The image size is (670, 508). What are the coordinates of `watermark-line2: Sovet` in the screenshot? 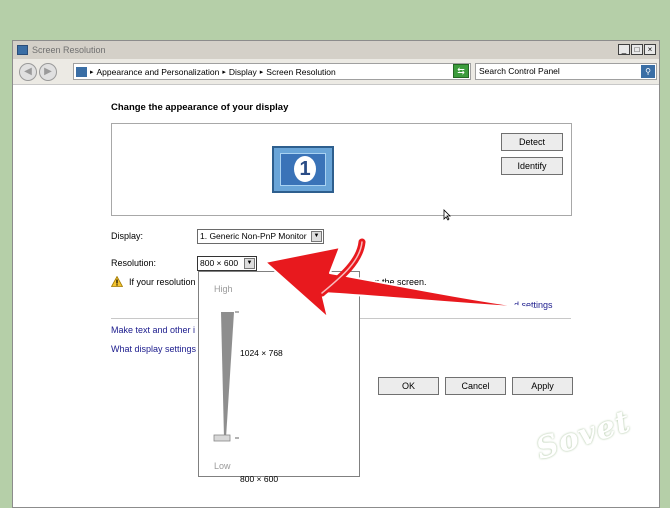 It's located at (583, 435).